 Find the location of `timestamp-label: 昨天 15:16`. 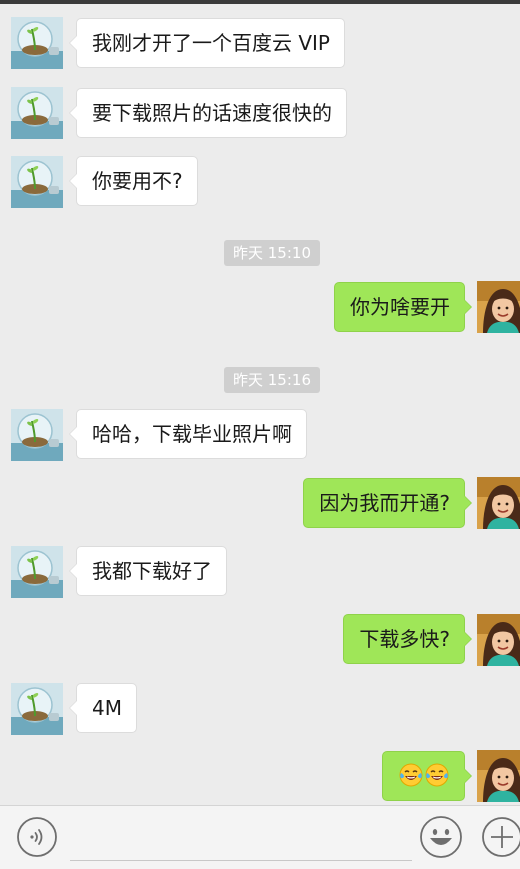

timestamp-label: 昨天 15:16 is located at coordinates (272, 380).